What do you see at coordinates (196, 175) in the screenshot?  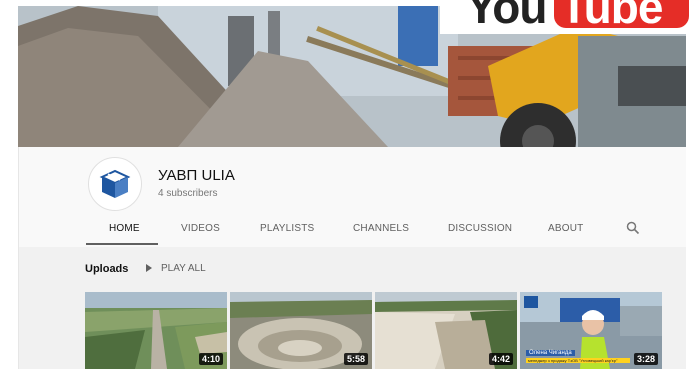 I see `channel-name: УАВП ULIA` at bounding box center [196, 175].